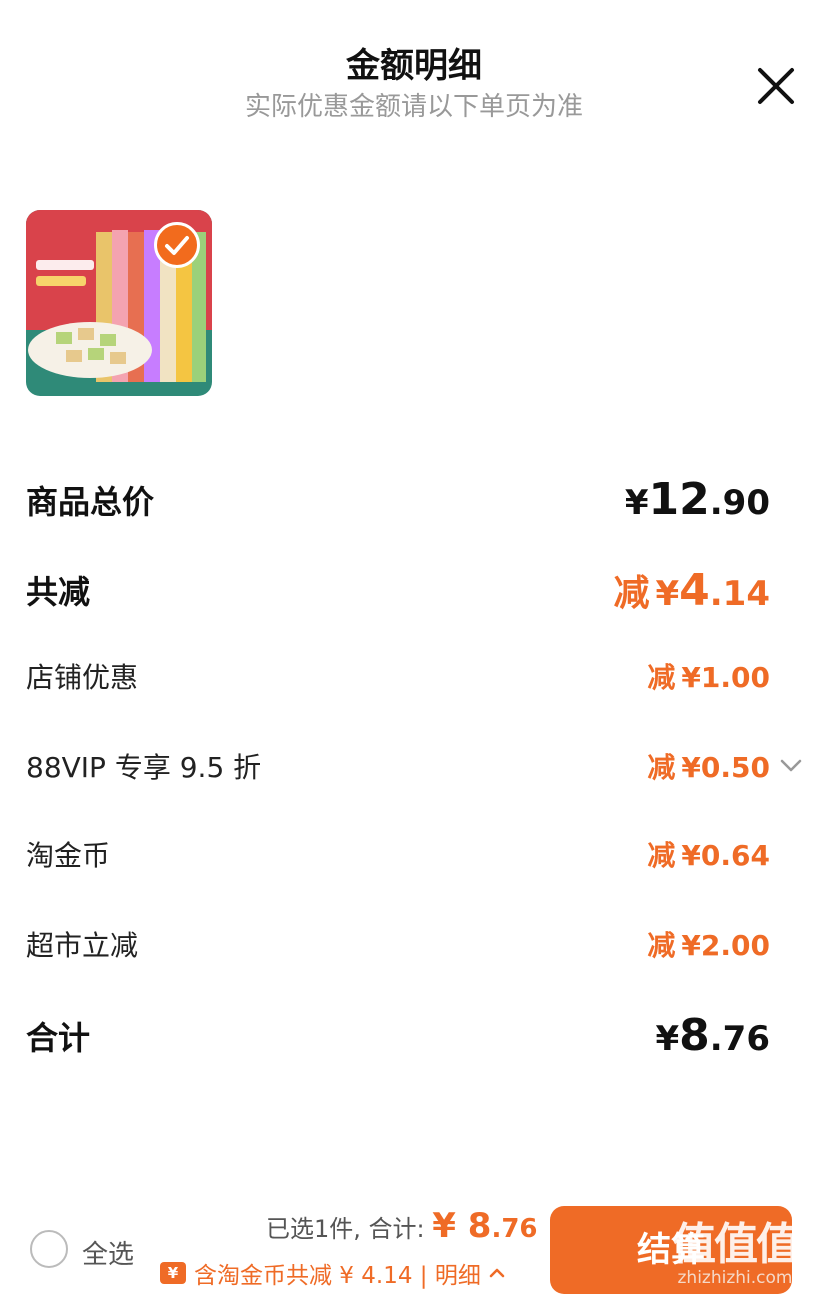 The height and width of the screenshot is (1300, 828). I want to click on chevron-down-icon, so click(791, 765).